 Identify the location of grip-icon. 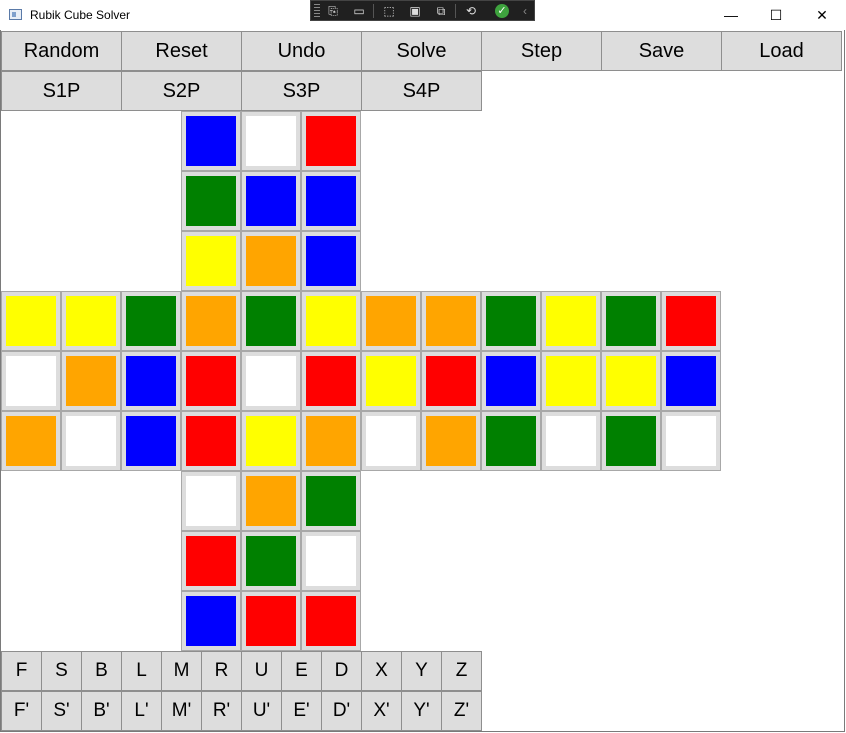
(317, 11).